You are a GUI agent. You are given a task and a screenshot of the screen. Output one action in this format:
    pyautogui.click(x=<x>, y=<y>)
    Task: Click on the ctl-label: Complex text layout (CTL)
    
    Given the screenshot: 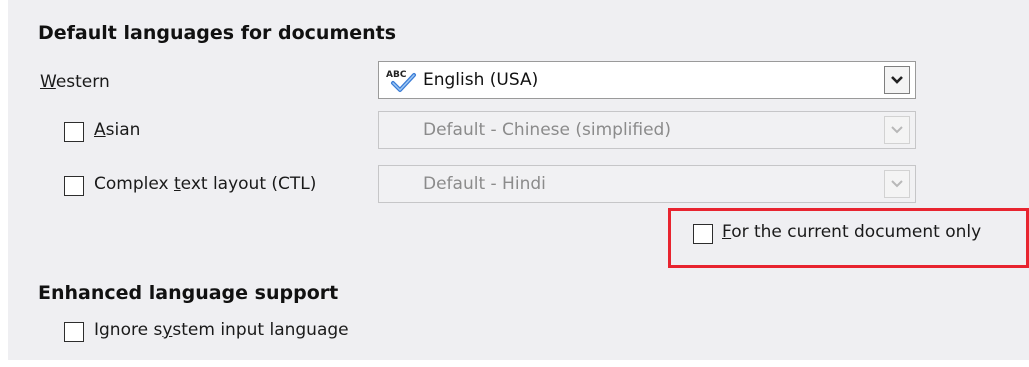 What is the action you would take?
    pyautogui.click(x=205, y=184)
    